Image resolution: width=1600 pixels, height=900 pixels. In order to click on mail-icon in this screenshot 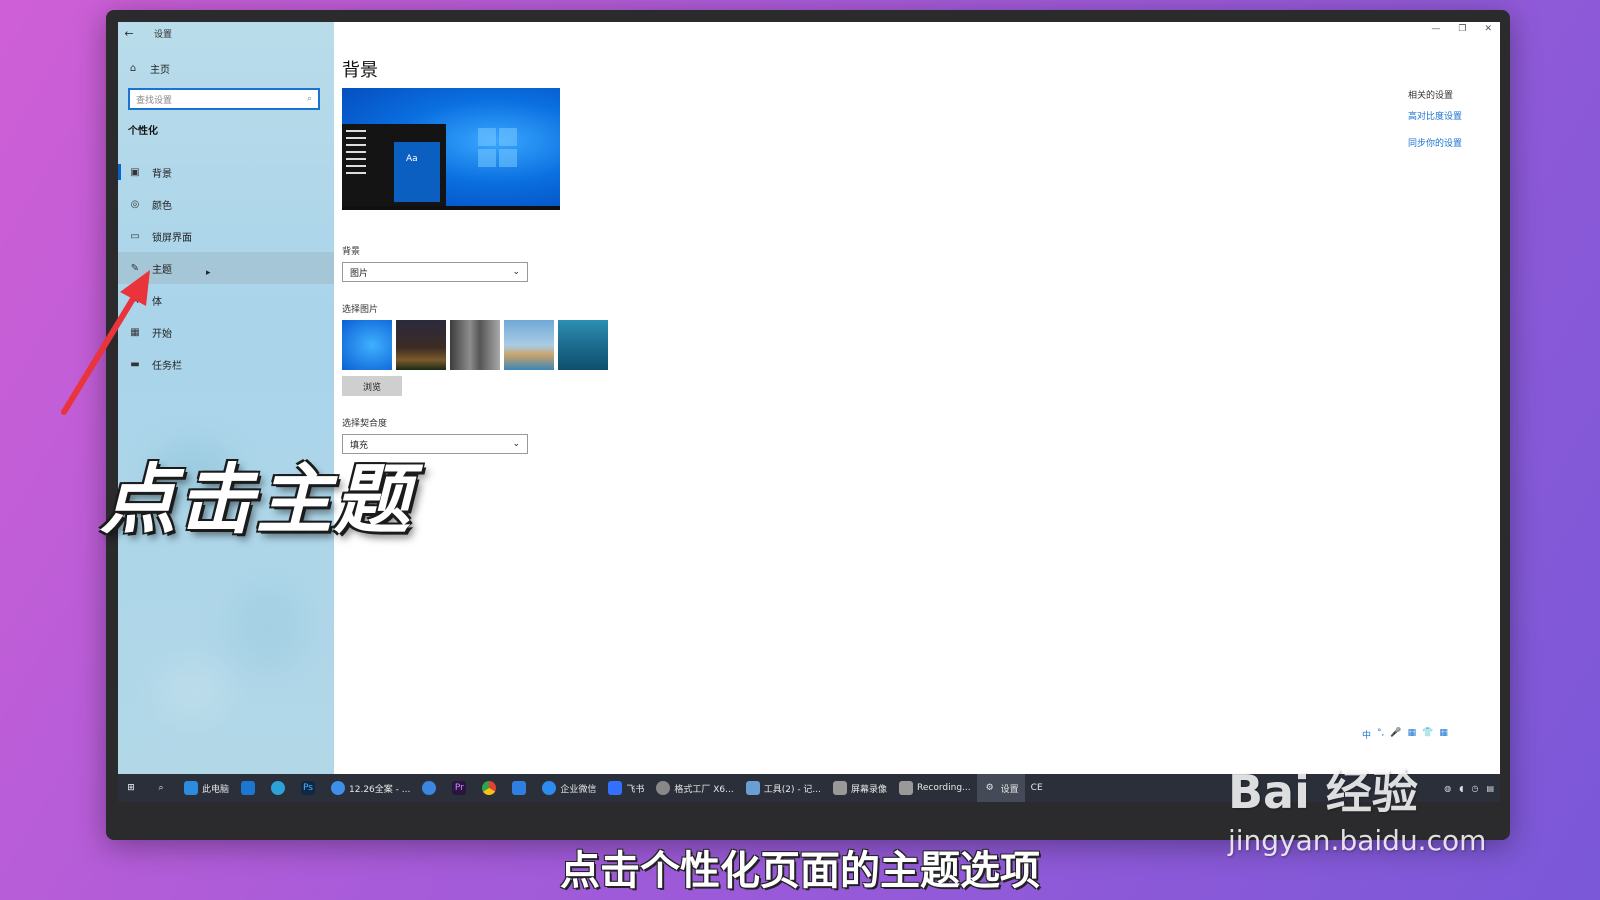, I will do `click(248, 788)`.